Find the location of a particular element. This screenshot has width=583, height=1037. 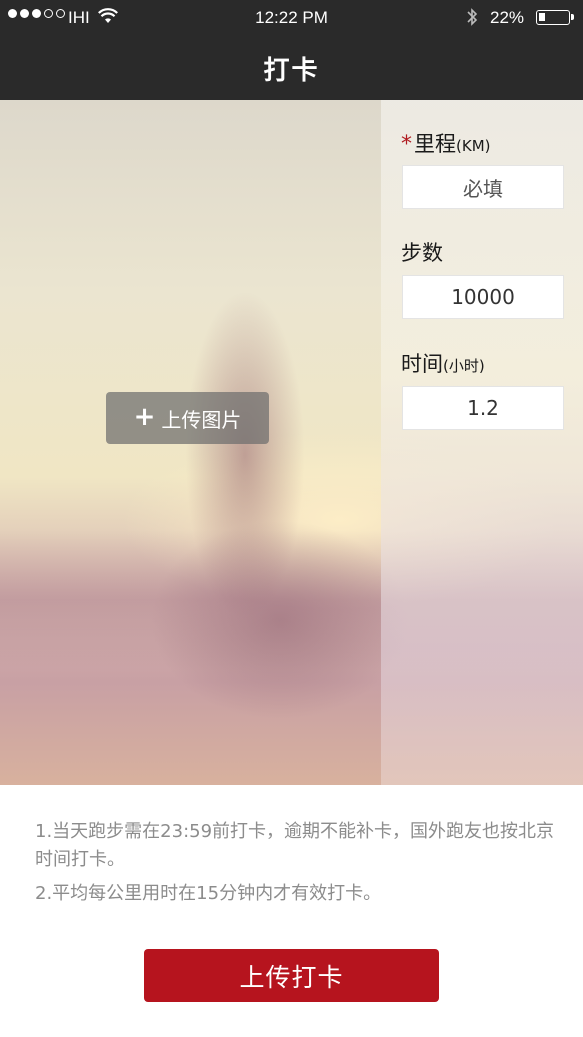

duration-input: 1.2 is located at coordinates (483, 408).